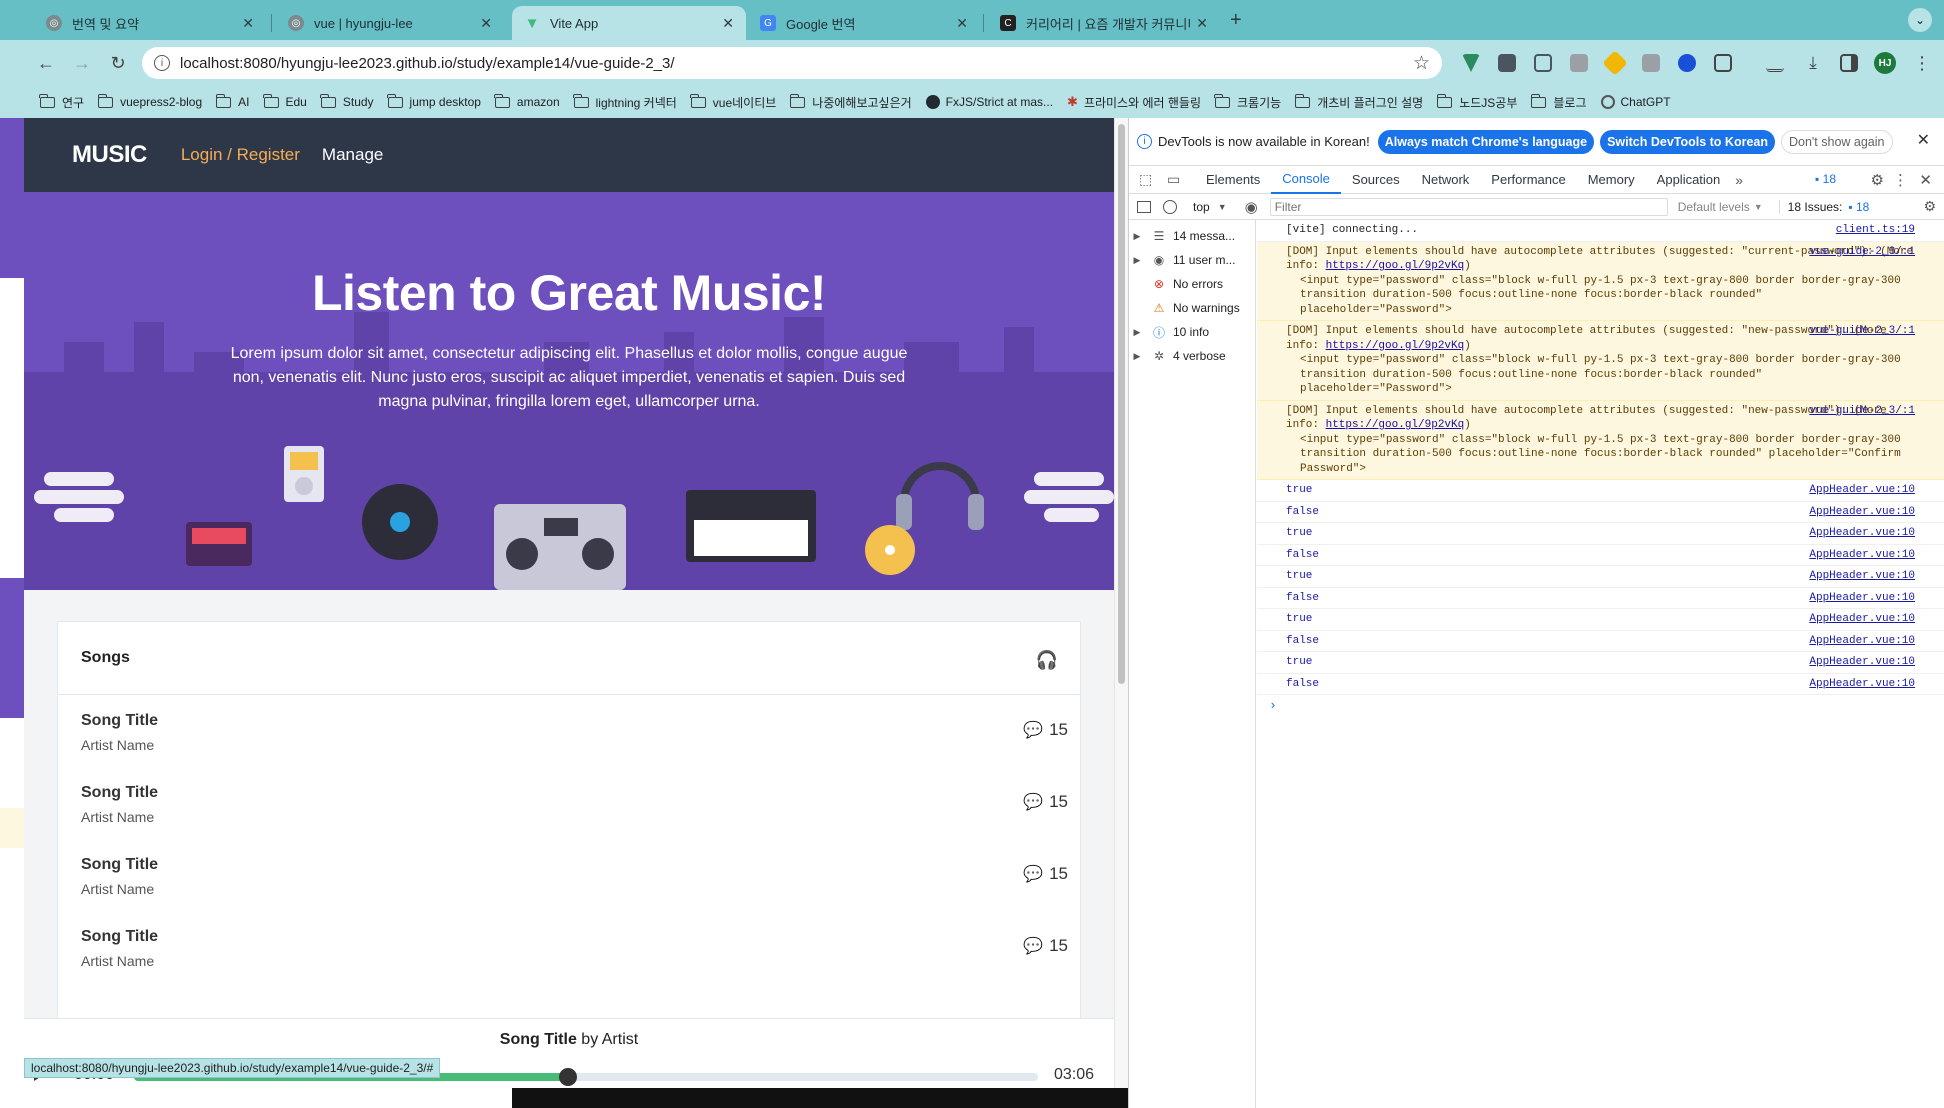 The image size is (1944, 1108). What do you see at coordinates (1192, 356) in the screenshot?
I see `sidebar-item-verbose: ▶ ✲ 4 verbose` at bounding box center [1192, 356].